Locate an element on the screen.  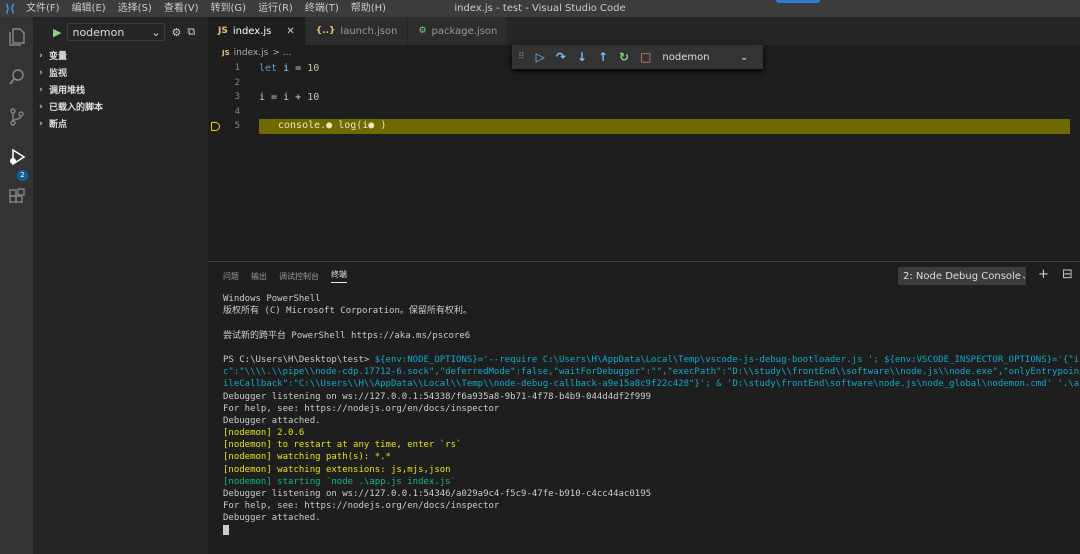
terminal-line: Windows PowerShell is located at coordinates (651, 299).